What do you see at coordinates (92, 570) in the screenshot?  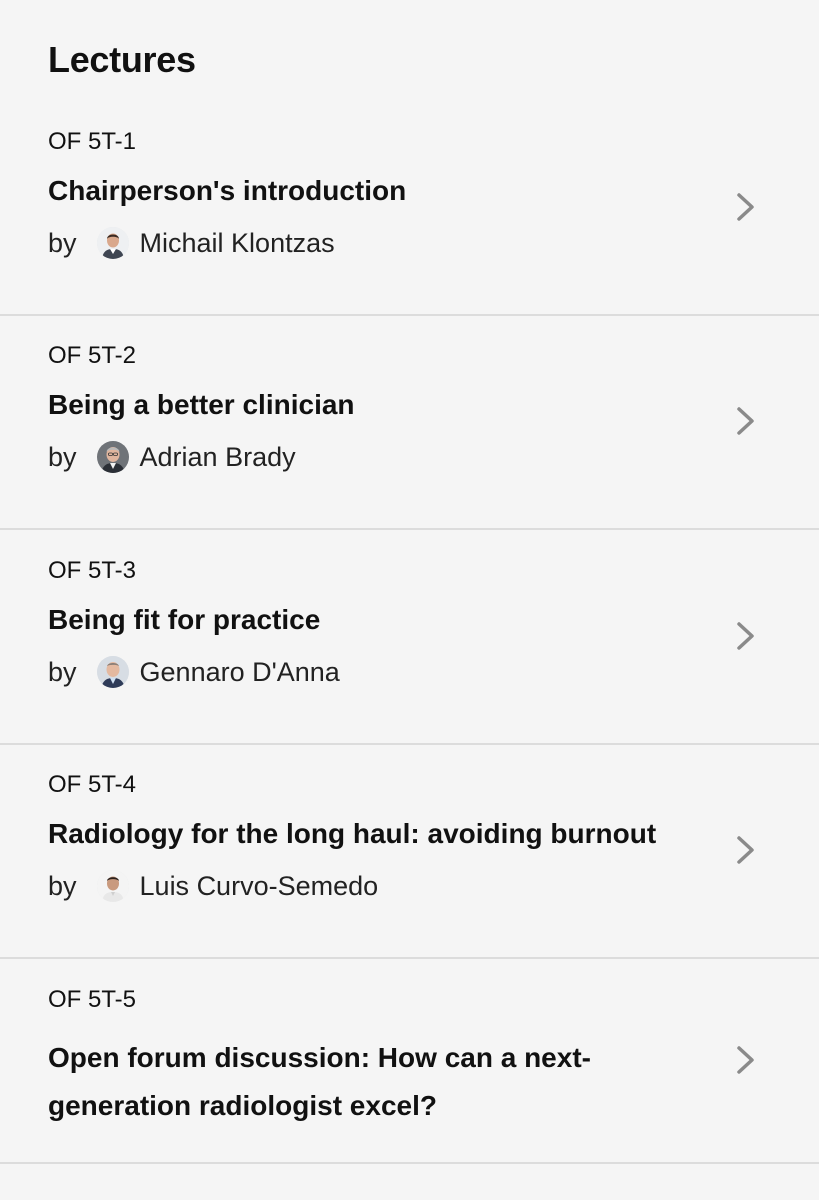 I see `lecture-code: OF 5T-3` at bounding box center [92, 570].